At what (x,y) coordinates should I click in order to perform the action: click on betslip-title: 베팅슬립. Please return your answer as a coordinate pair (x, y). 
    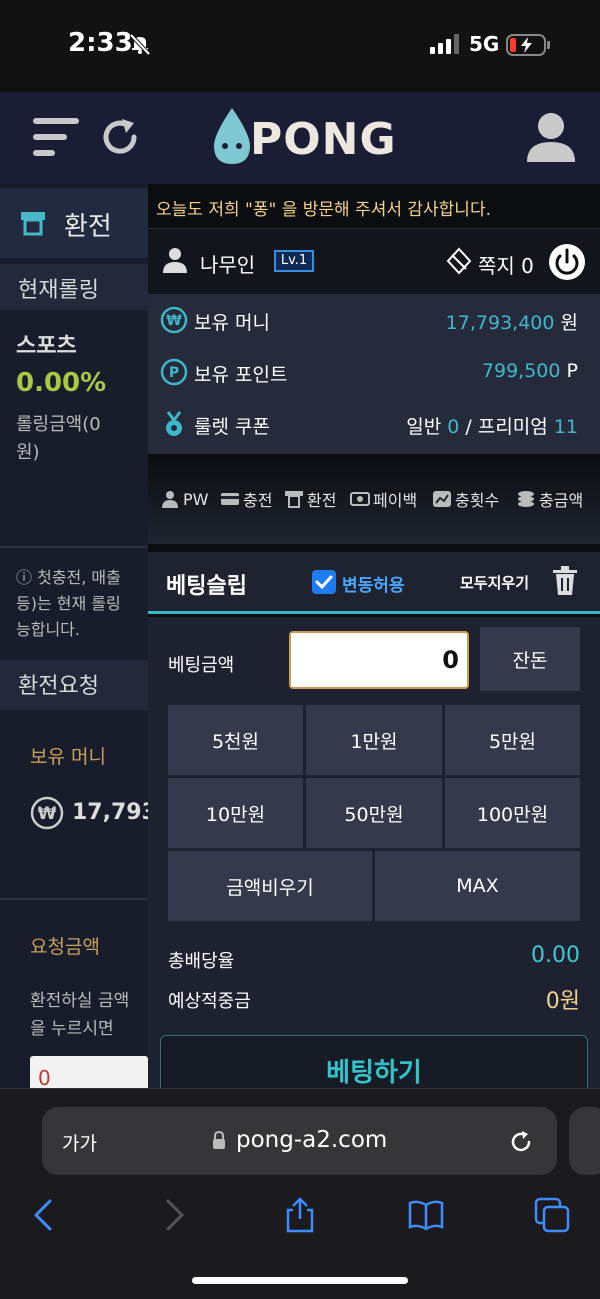
    Looking at the image, I should click on (206, 586).